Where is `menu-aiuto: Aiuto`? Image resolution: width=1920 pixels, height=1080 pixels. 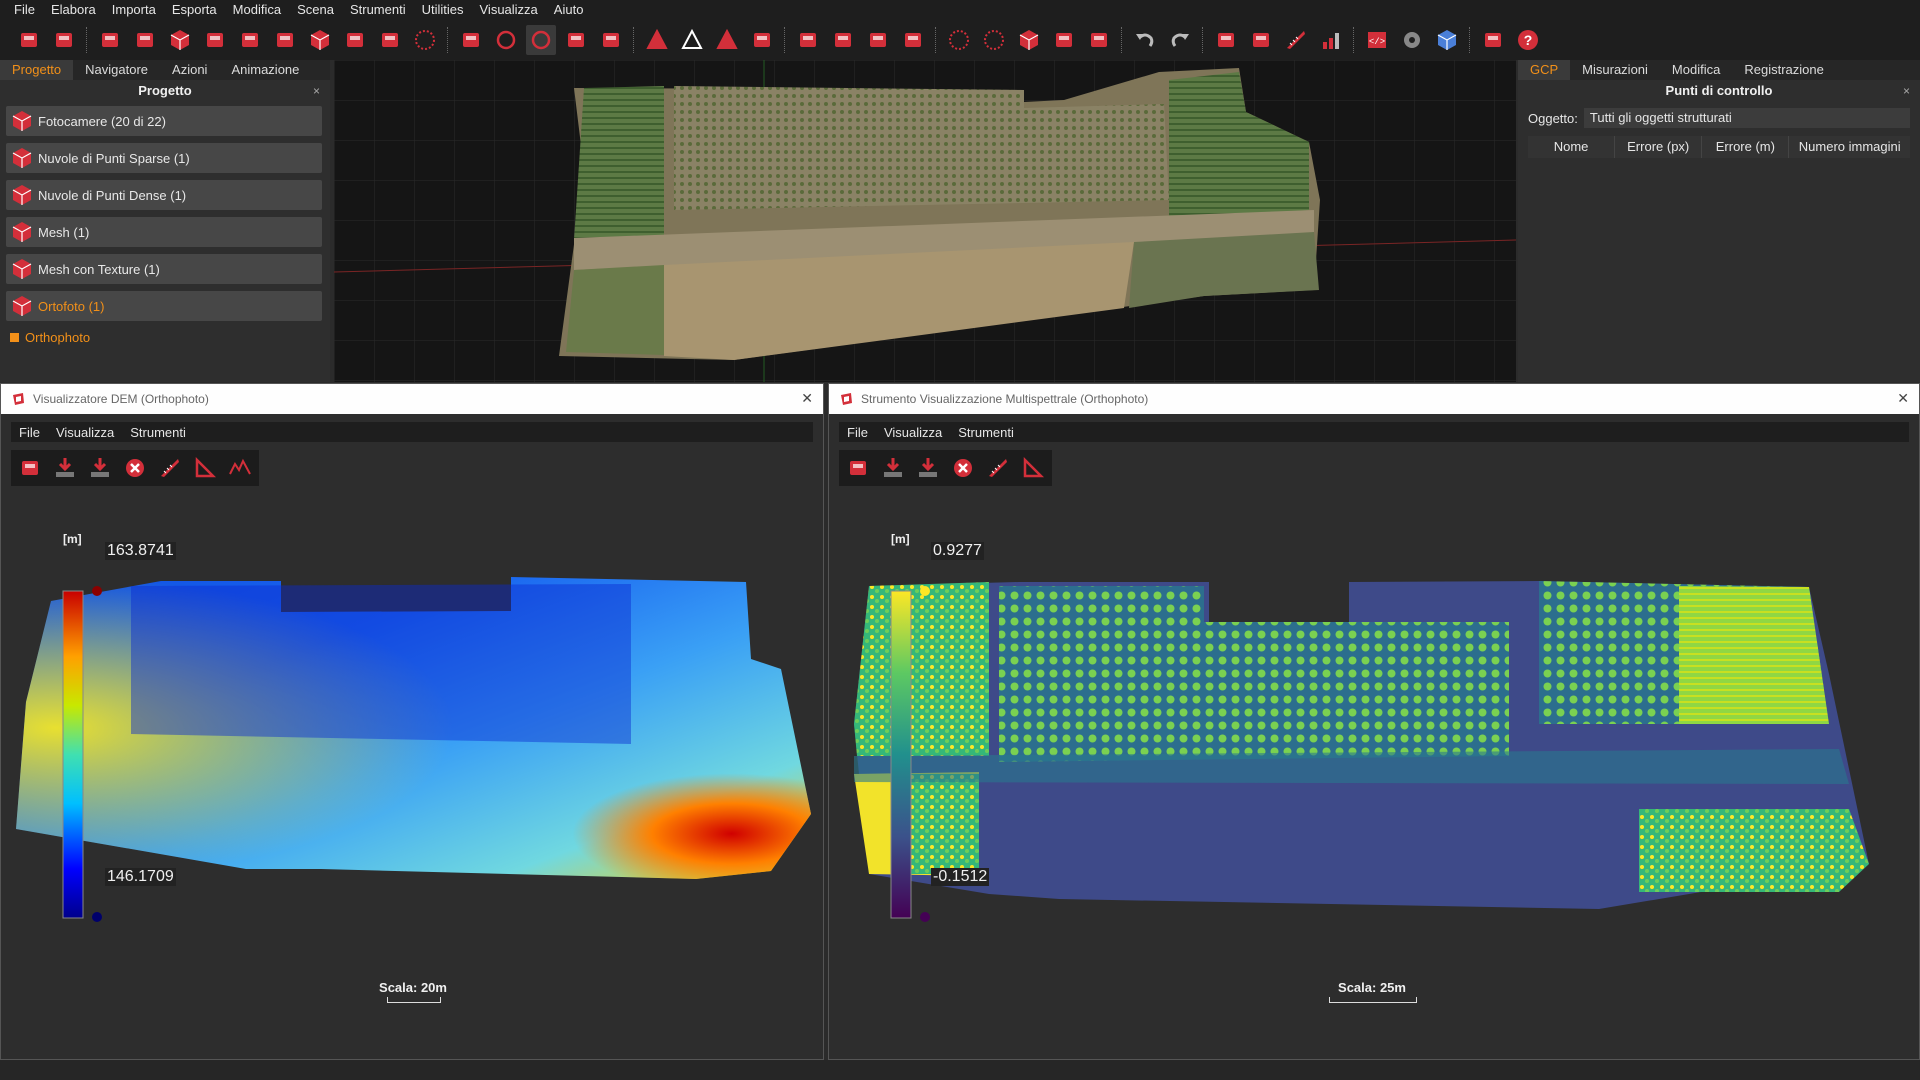
menu-aiuto: Aiuto is located at coordinates (569, 10).